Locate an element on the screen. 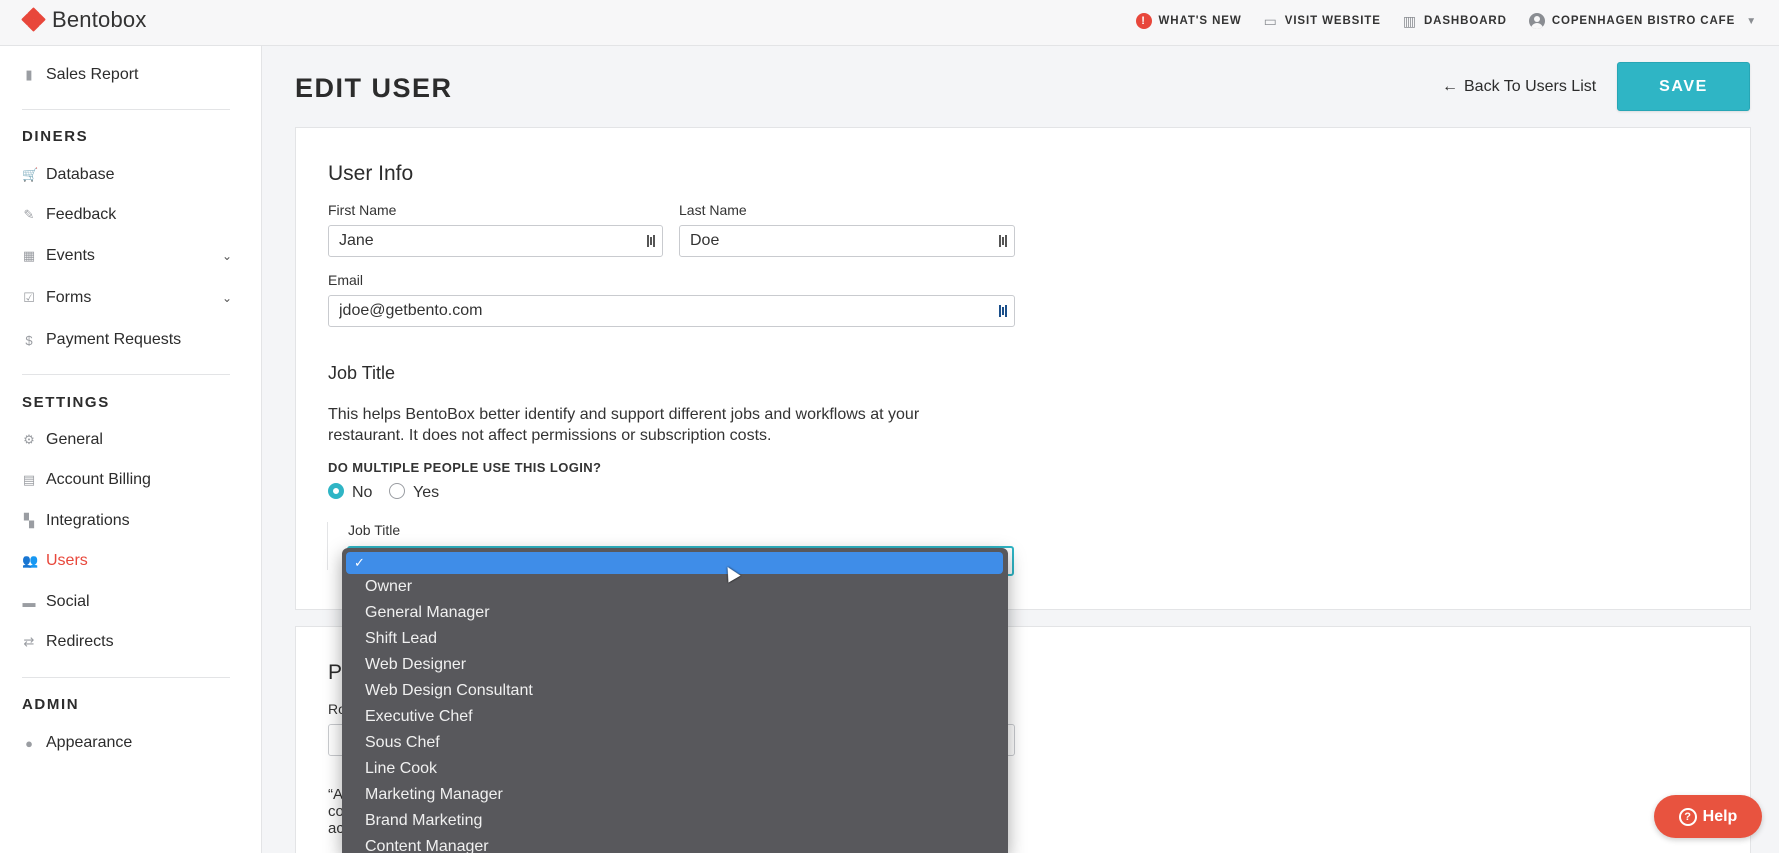  email-label: Email is located at coordinates (346, 280).